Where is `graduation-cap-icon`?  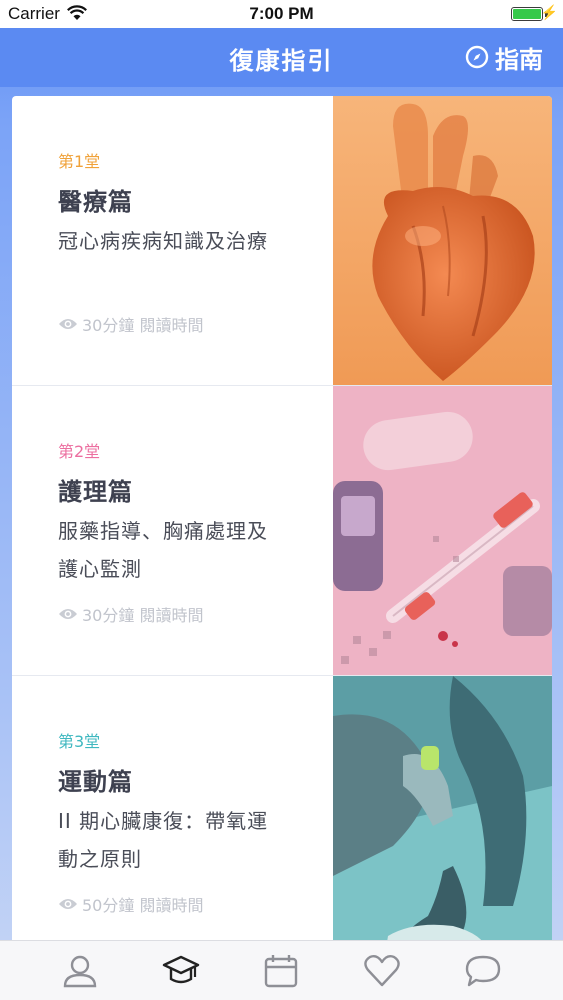
graduation-cap-icon is located at coordinates (181, 969).